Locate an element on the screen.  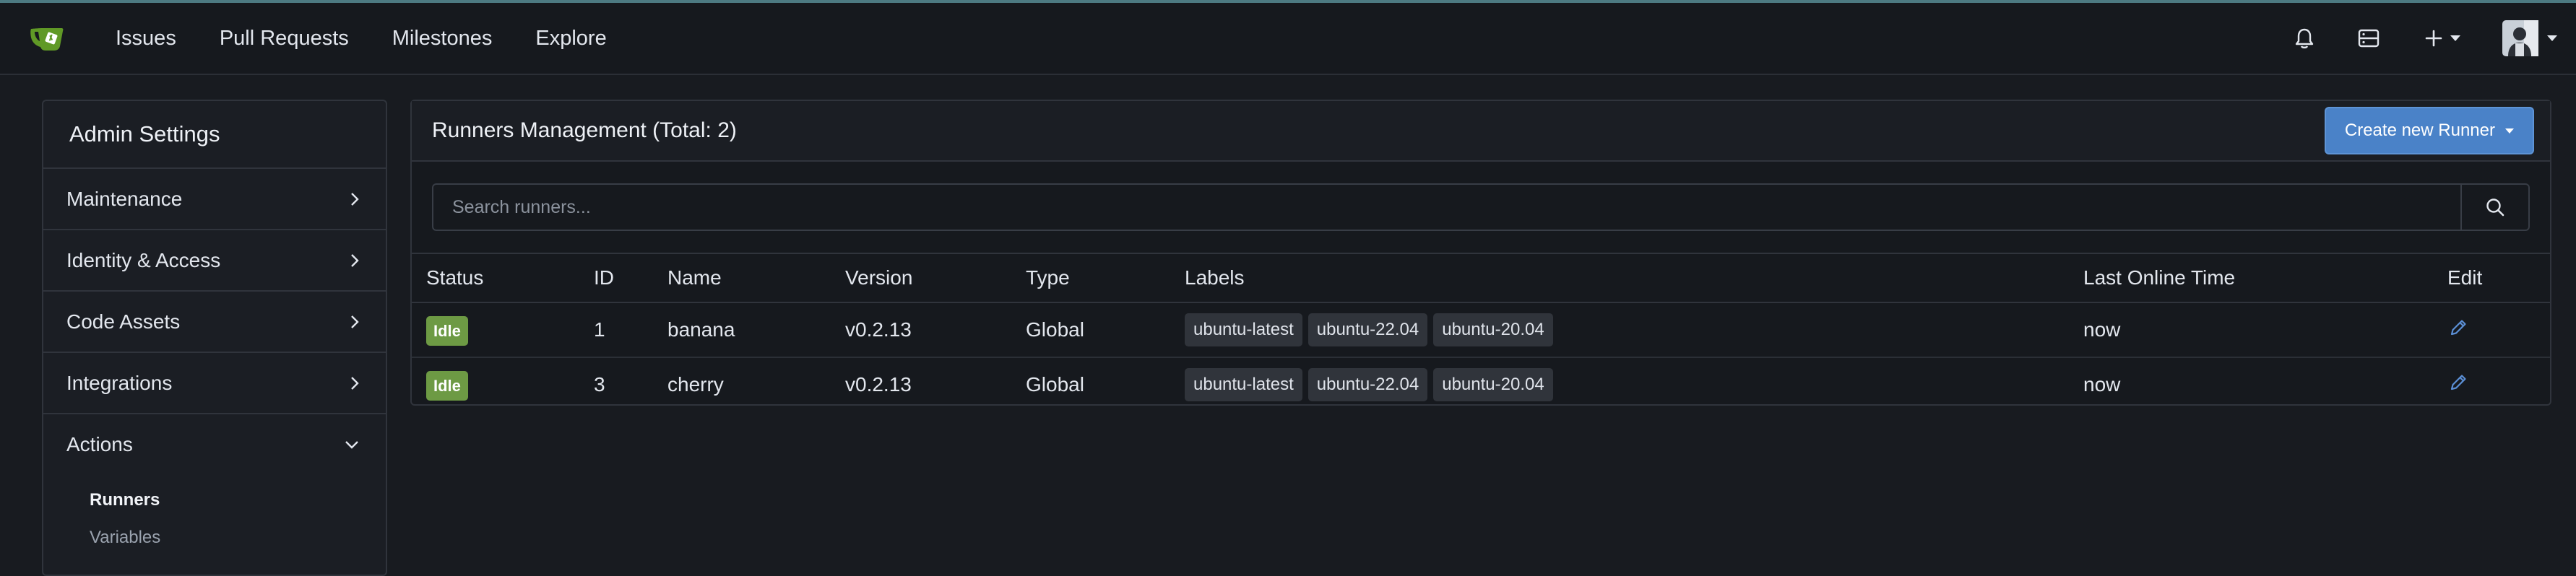
create-runner-button: Create new Runner is located at coordinates (2429, 130).